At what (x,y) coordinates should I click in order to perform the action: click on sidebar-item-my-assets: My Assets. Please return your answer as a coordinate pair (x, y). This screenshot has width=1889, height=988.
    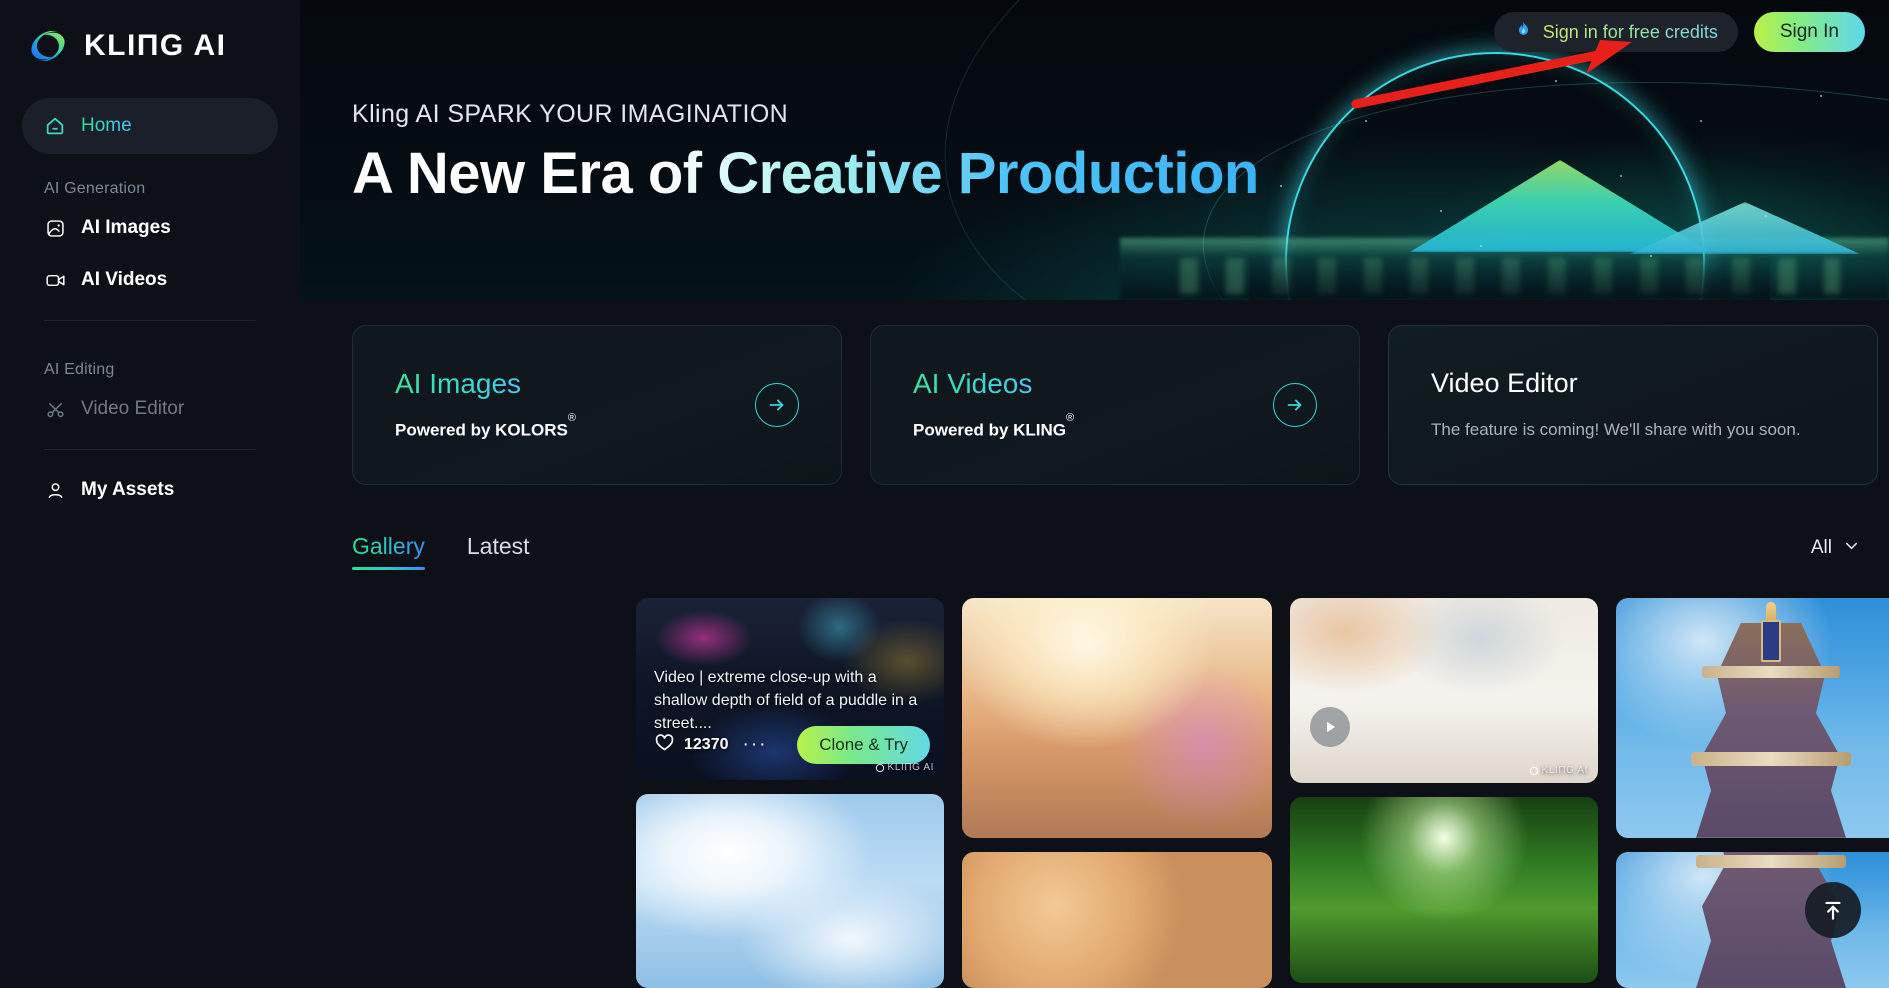
    Looking at the image, I should click on (150, 490).